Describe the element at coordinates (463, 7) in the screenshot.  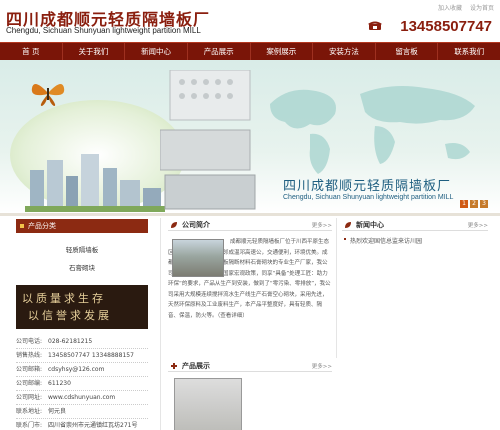
I see `top-links: 加入收藏 设为首页` at that location.